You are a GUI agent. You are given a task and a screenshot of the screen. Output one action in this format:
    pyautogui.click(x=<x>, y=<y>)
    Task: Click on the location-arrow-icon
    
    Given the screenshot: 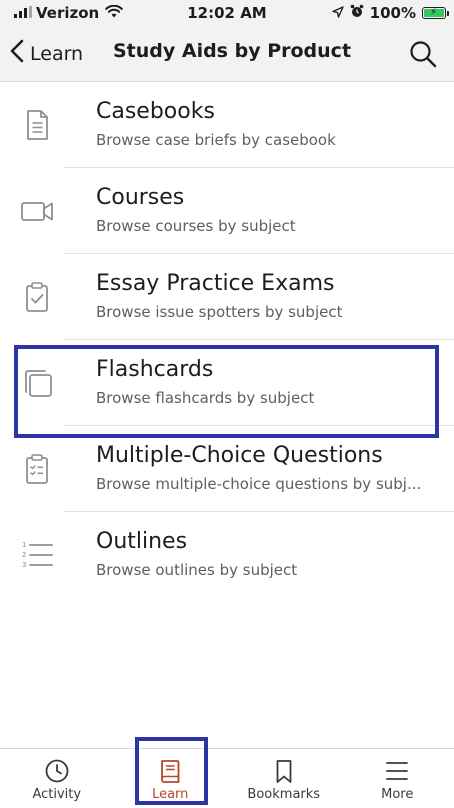 What is the action you would take?
    pyautogui.click(x=338, y=13)
    